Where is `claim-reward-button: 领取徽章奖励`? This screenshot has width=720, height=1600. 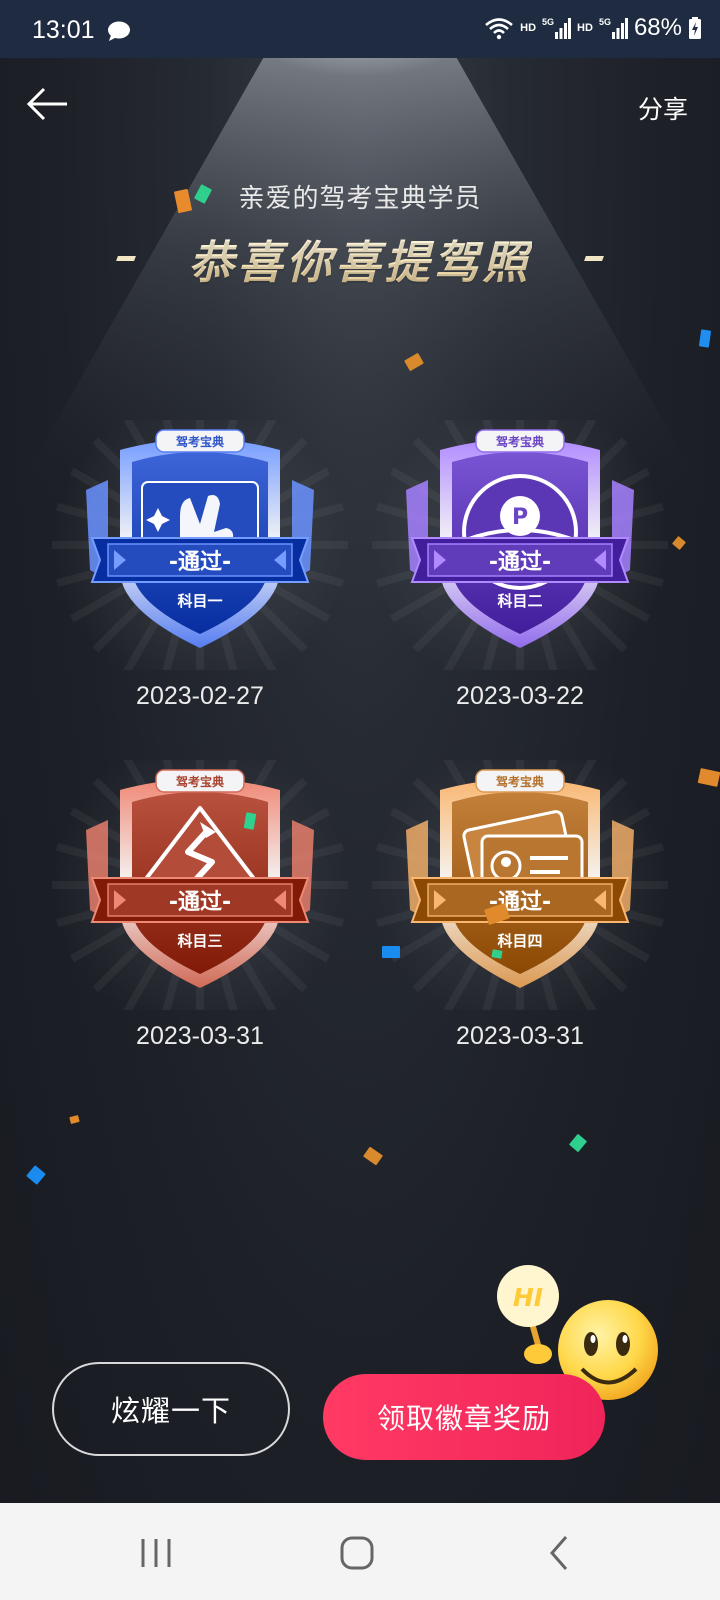 claim-reward-button: 领取徽章奖励 is located at coordinates (464, 1417).